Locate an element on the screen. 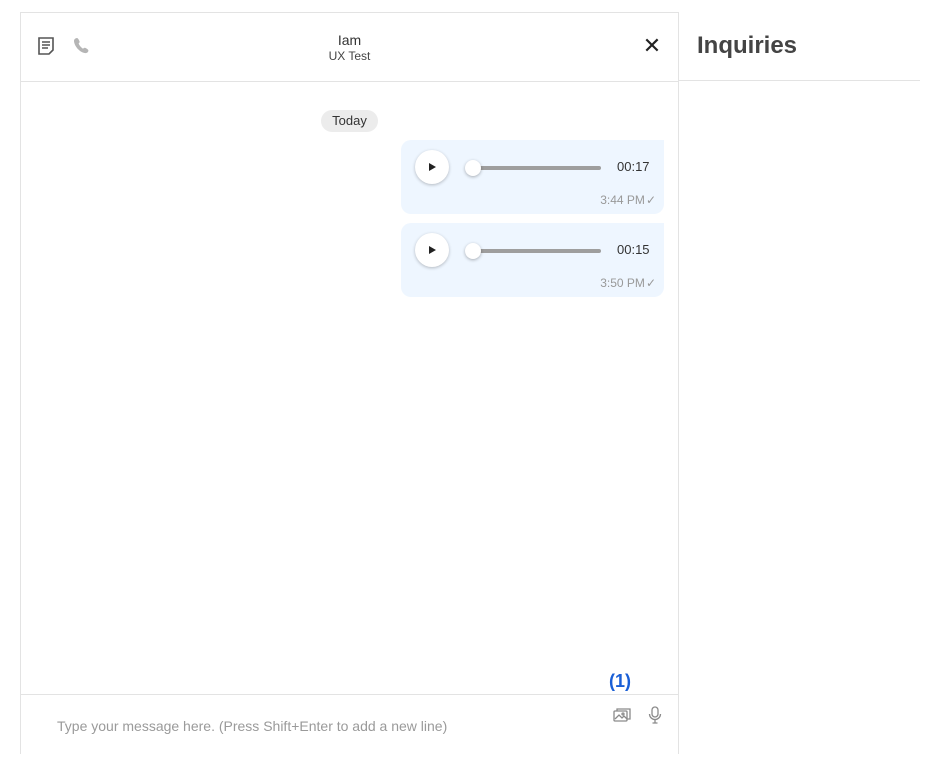  inquiries-title: Inquiries is located at coordinates (747, 45).